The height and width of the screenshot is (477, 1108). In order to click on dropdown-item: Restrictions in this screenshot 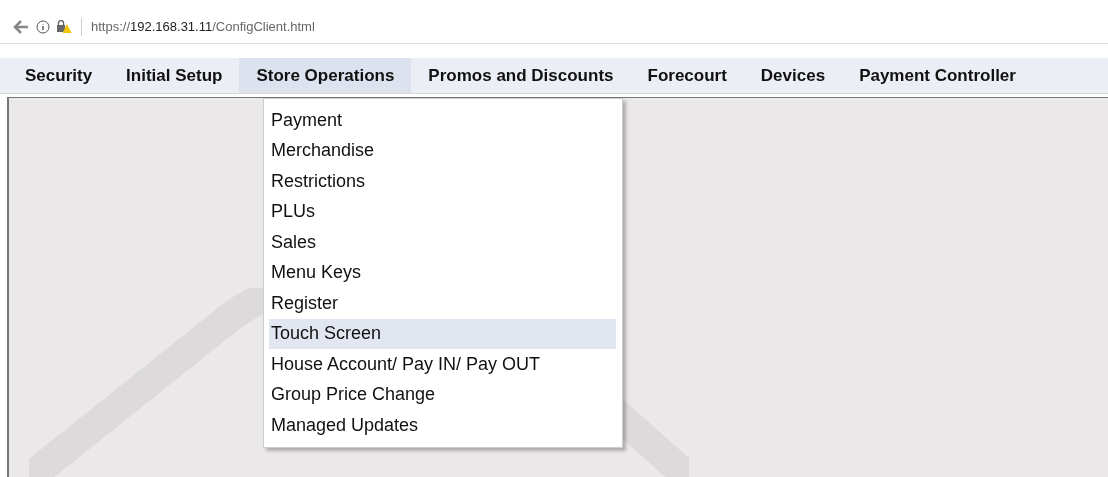, I will do `click(442, 181)`.